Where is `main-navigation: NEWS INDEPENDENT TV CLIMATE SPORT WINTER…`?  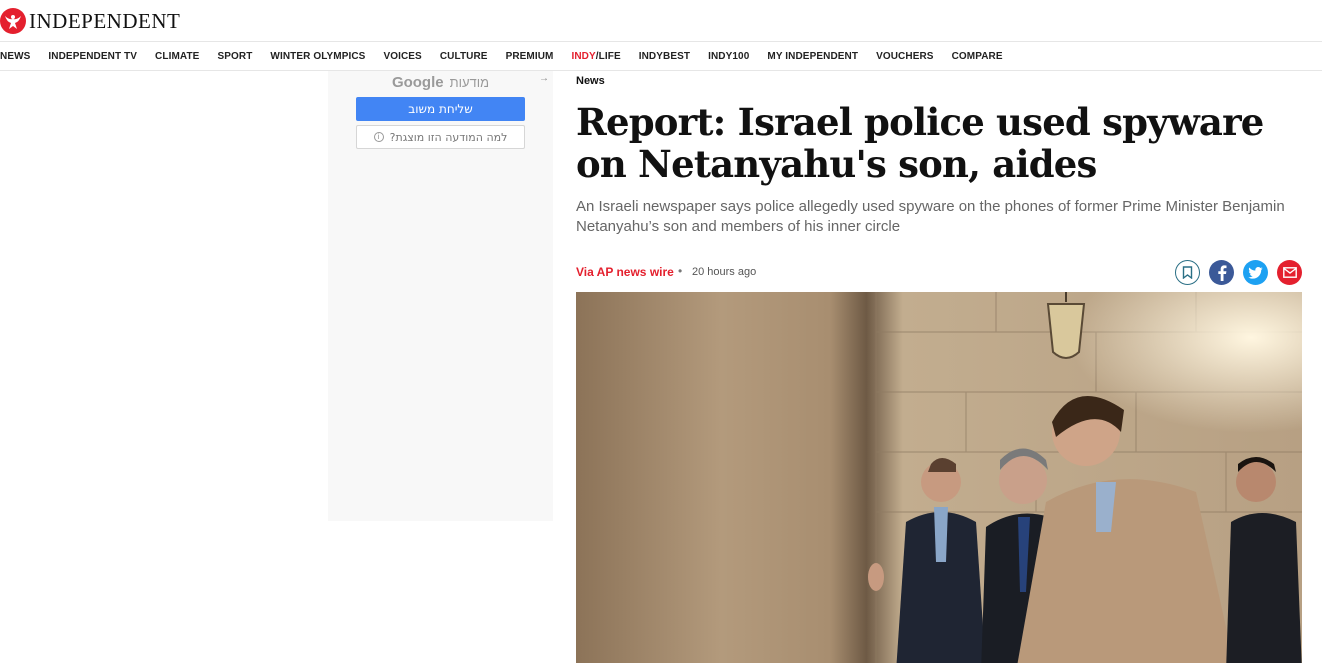
main-navigation: NEWS INDEPENDENT TV CLIMATE SPORT WINTER… is located at coordinates (661, 57).